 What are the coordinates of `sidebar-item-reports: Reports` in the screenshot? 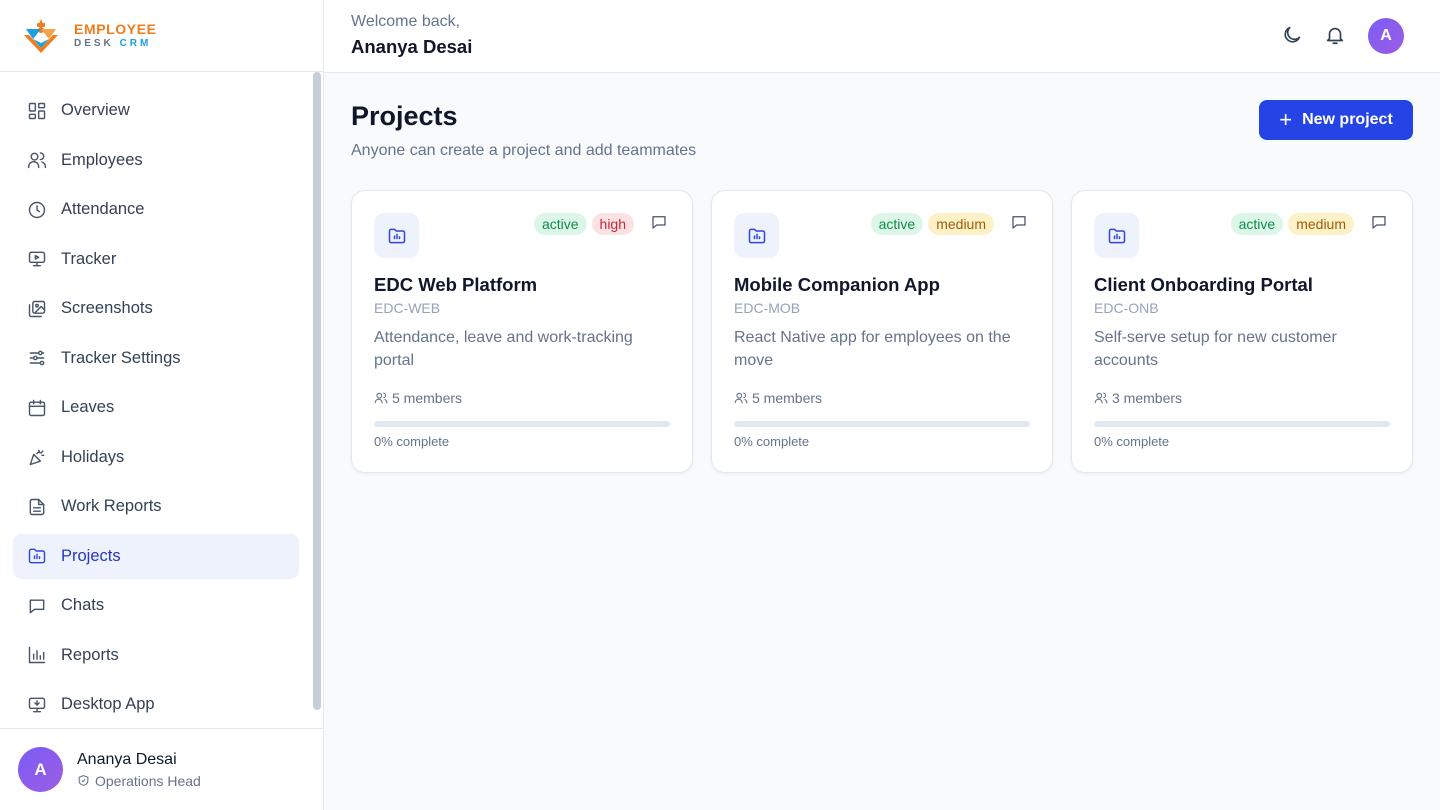 It's located at (156, 655).